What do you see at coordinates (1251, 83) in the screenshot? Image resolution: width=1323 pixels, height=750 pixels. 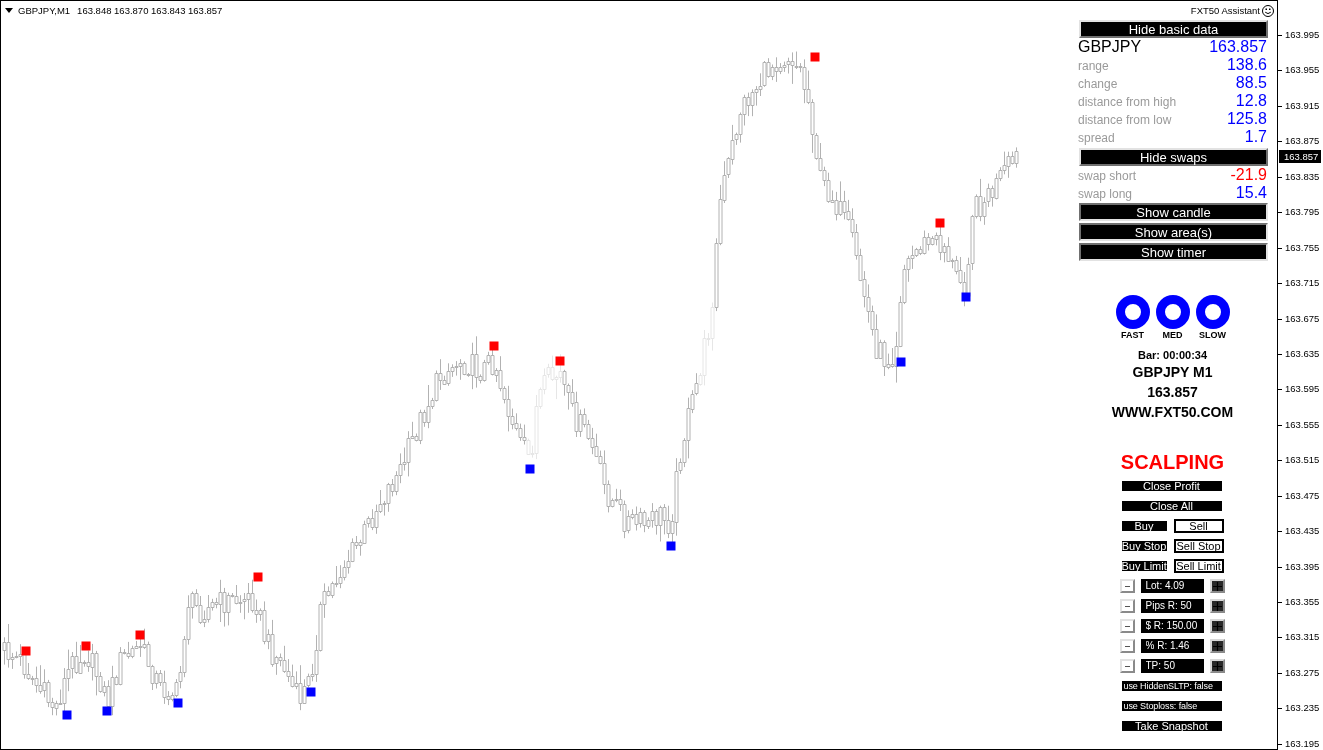 I see `metric-value: 88.5` at bounding box center [1251, 83].